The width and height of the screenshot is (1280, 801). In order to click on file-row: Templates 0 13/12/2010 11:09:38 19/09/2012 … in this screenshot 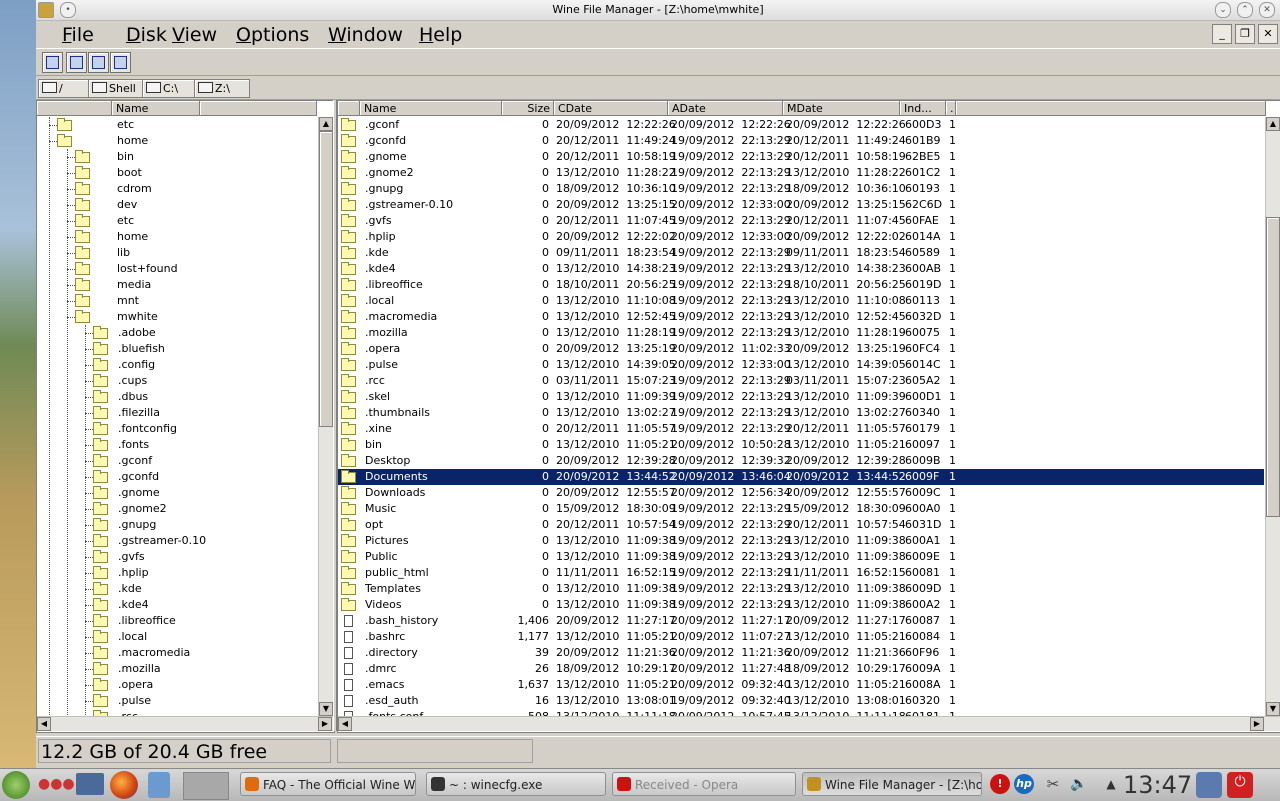, I will do `click(801, 589)`.